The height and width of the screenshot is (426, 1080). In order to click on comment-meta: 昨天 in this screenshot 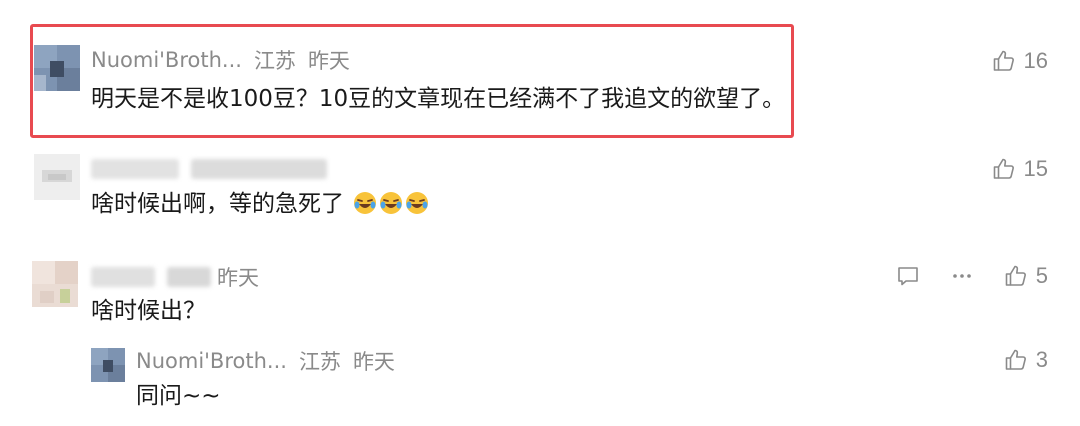, I will do `click(175, 277)`.